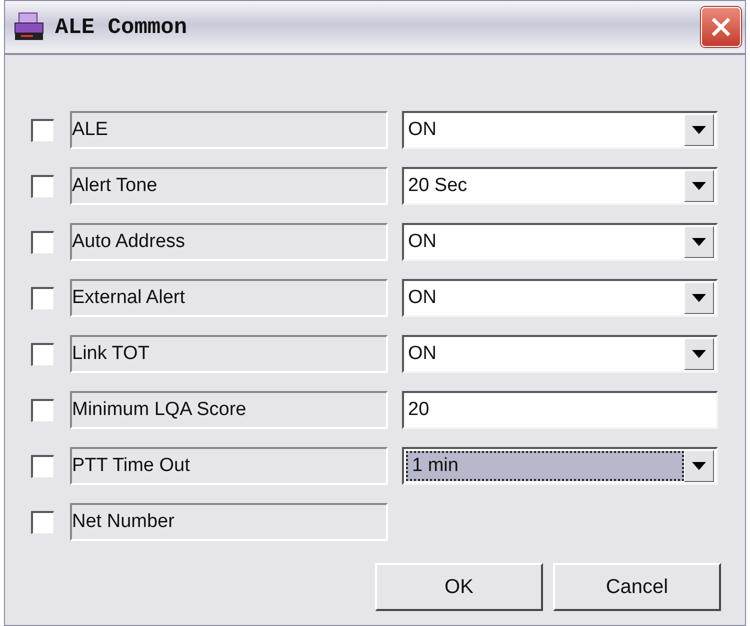 This screenshot has height=626, width=750. What do you see at coordinates (229, 298) in the screenshot?
I see `field-label: External Alert` at bounding box center [229, 298].